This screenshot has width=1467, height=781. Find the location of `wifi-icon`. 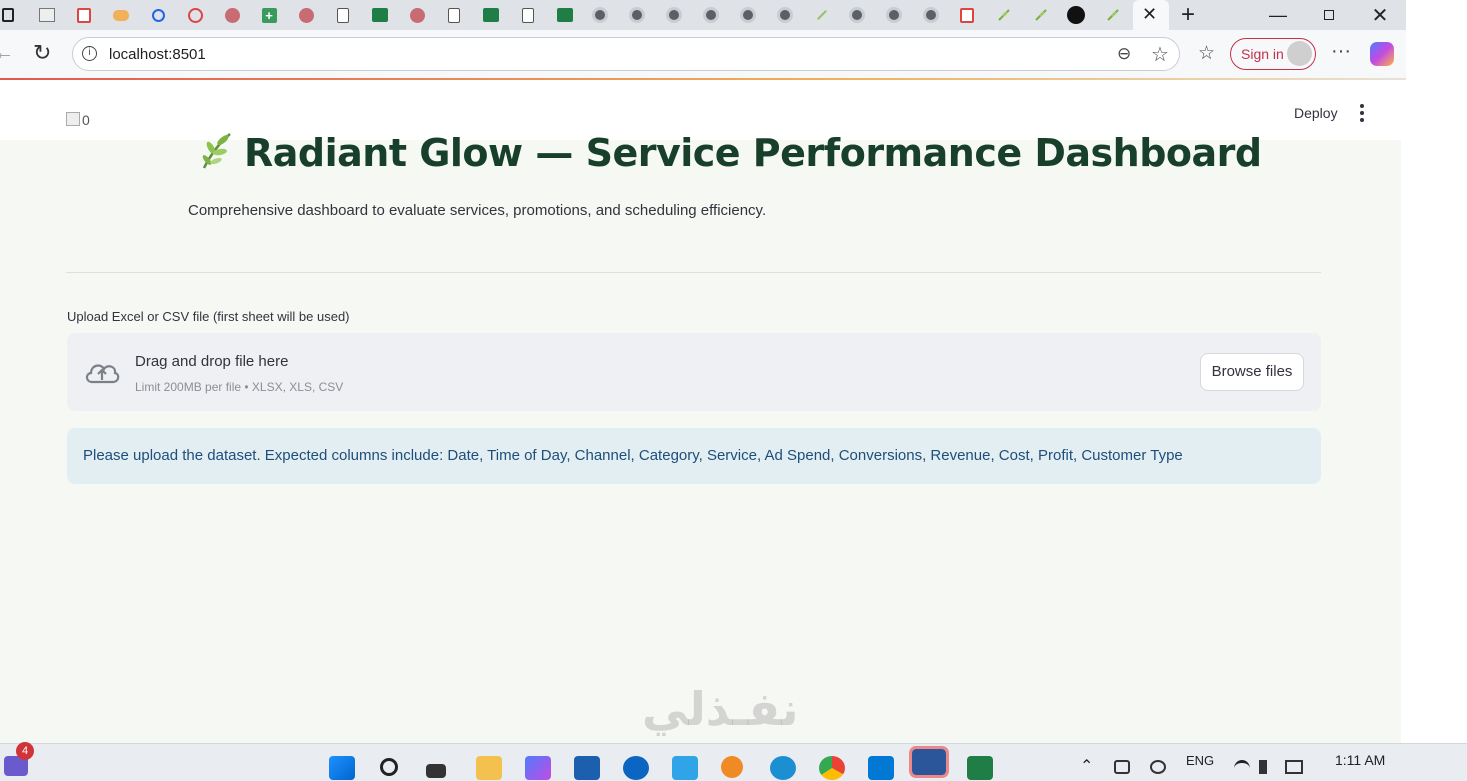

wifi-icon is located at coordinates (1242, 768).